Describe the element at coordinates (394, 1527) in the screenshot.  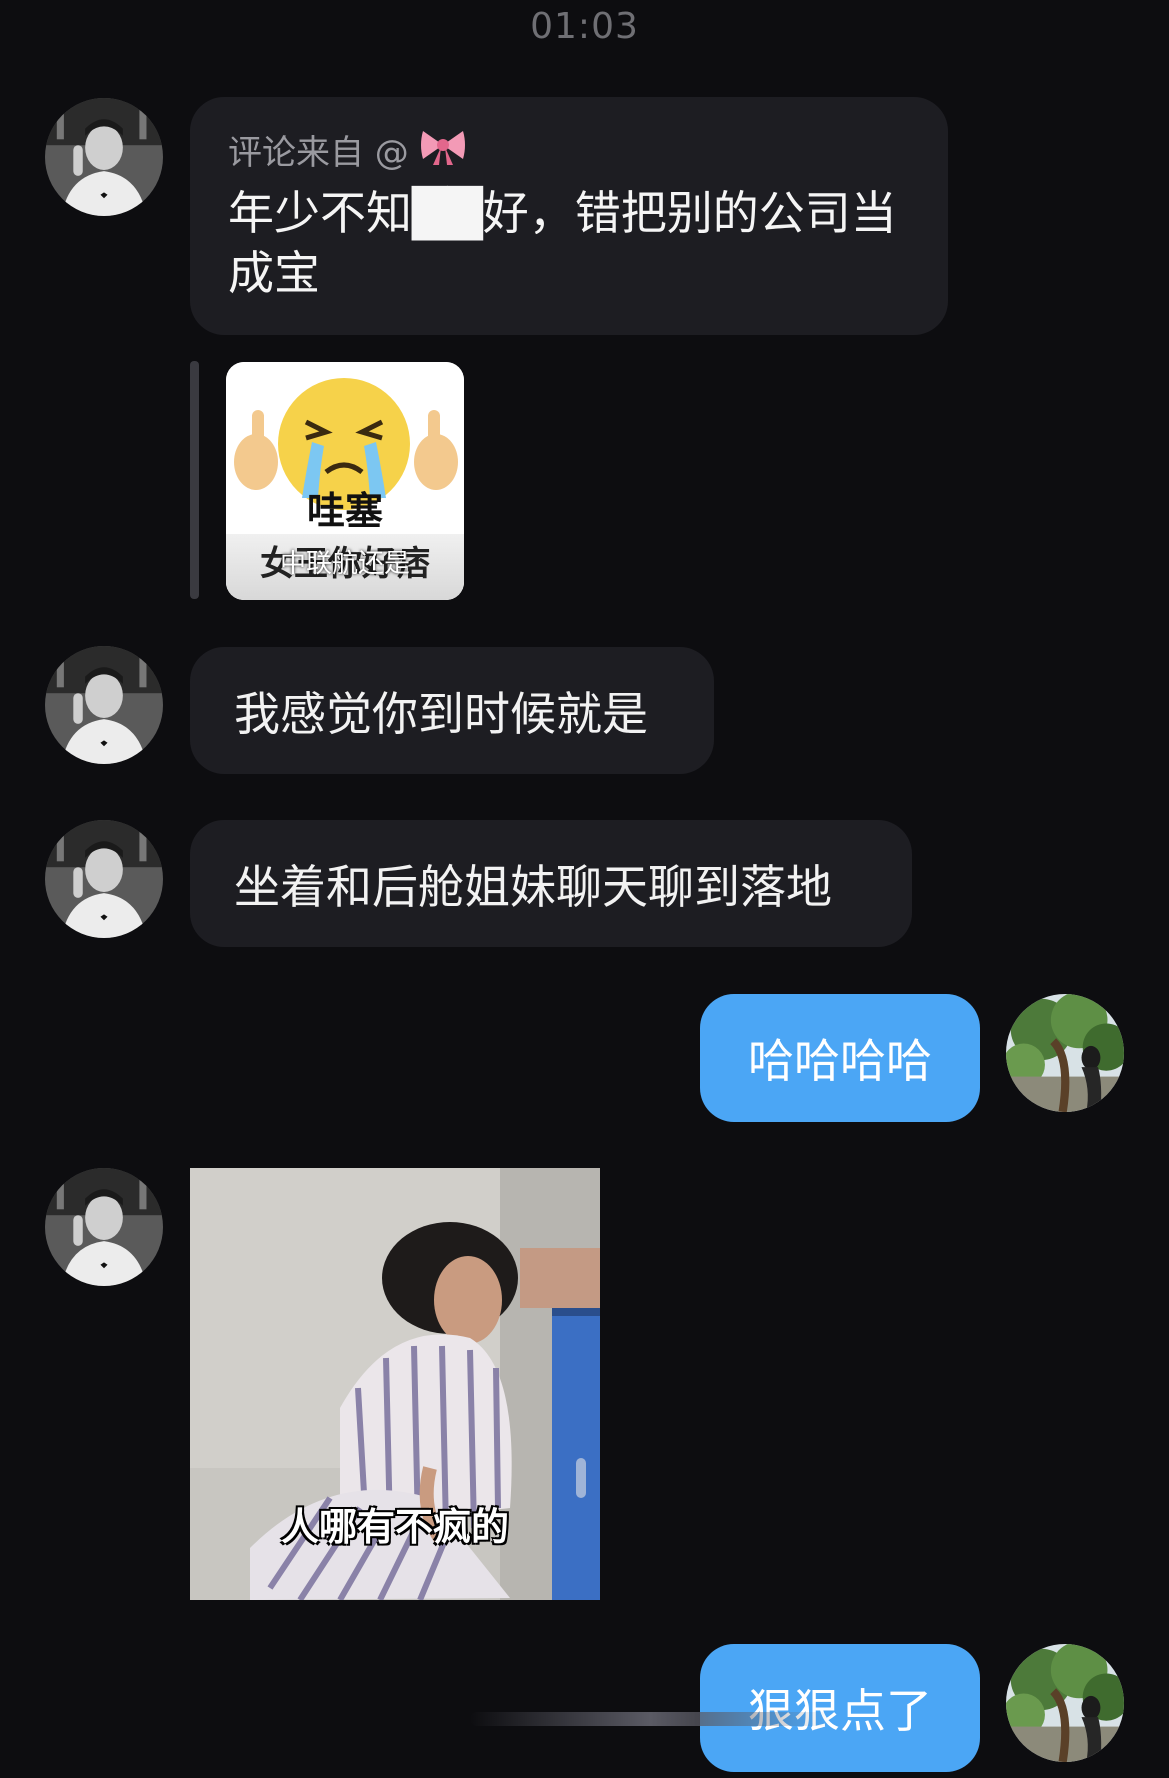
I see `meme-caption: 人哪有不疯的` at that location.